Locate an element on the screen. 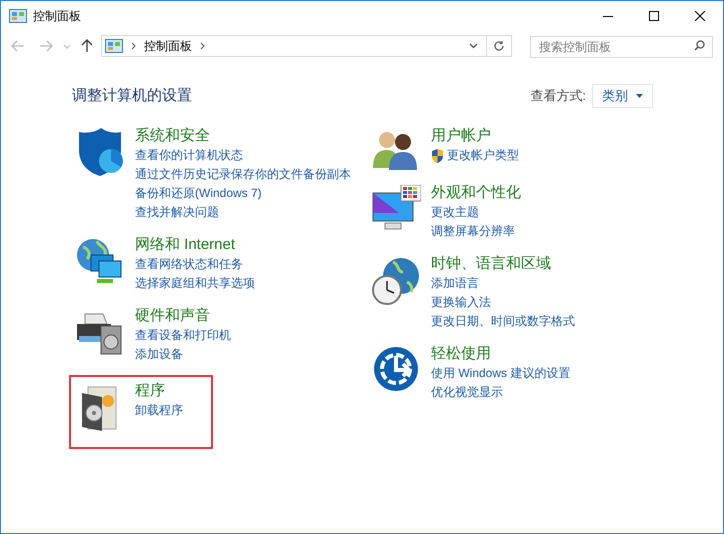  category-title: 网络和 Internet is located at coordinates (195, 245).